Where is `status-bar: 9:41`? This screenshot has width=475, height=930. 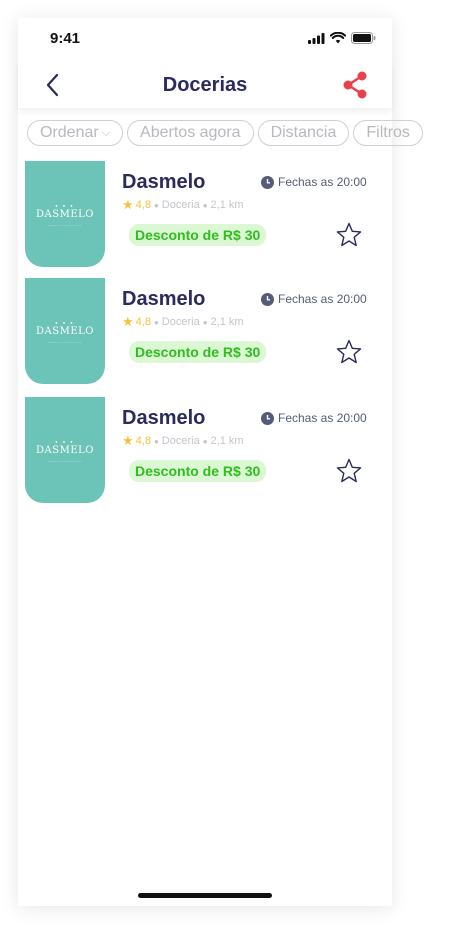 status-bar: 9:41 is located at coordinates (205, 40).